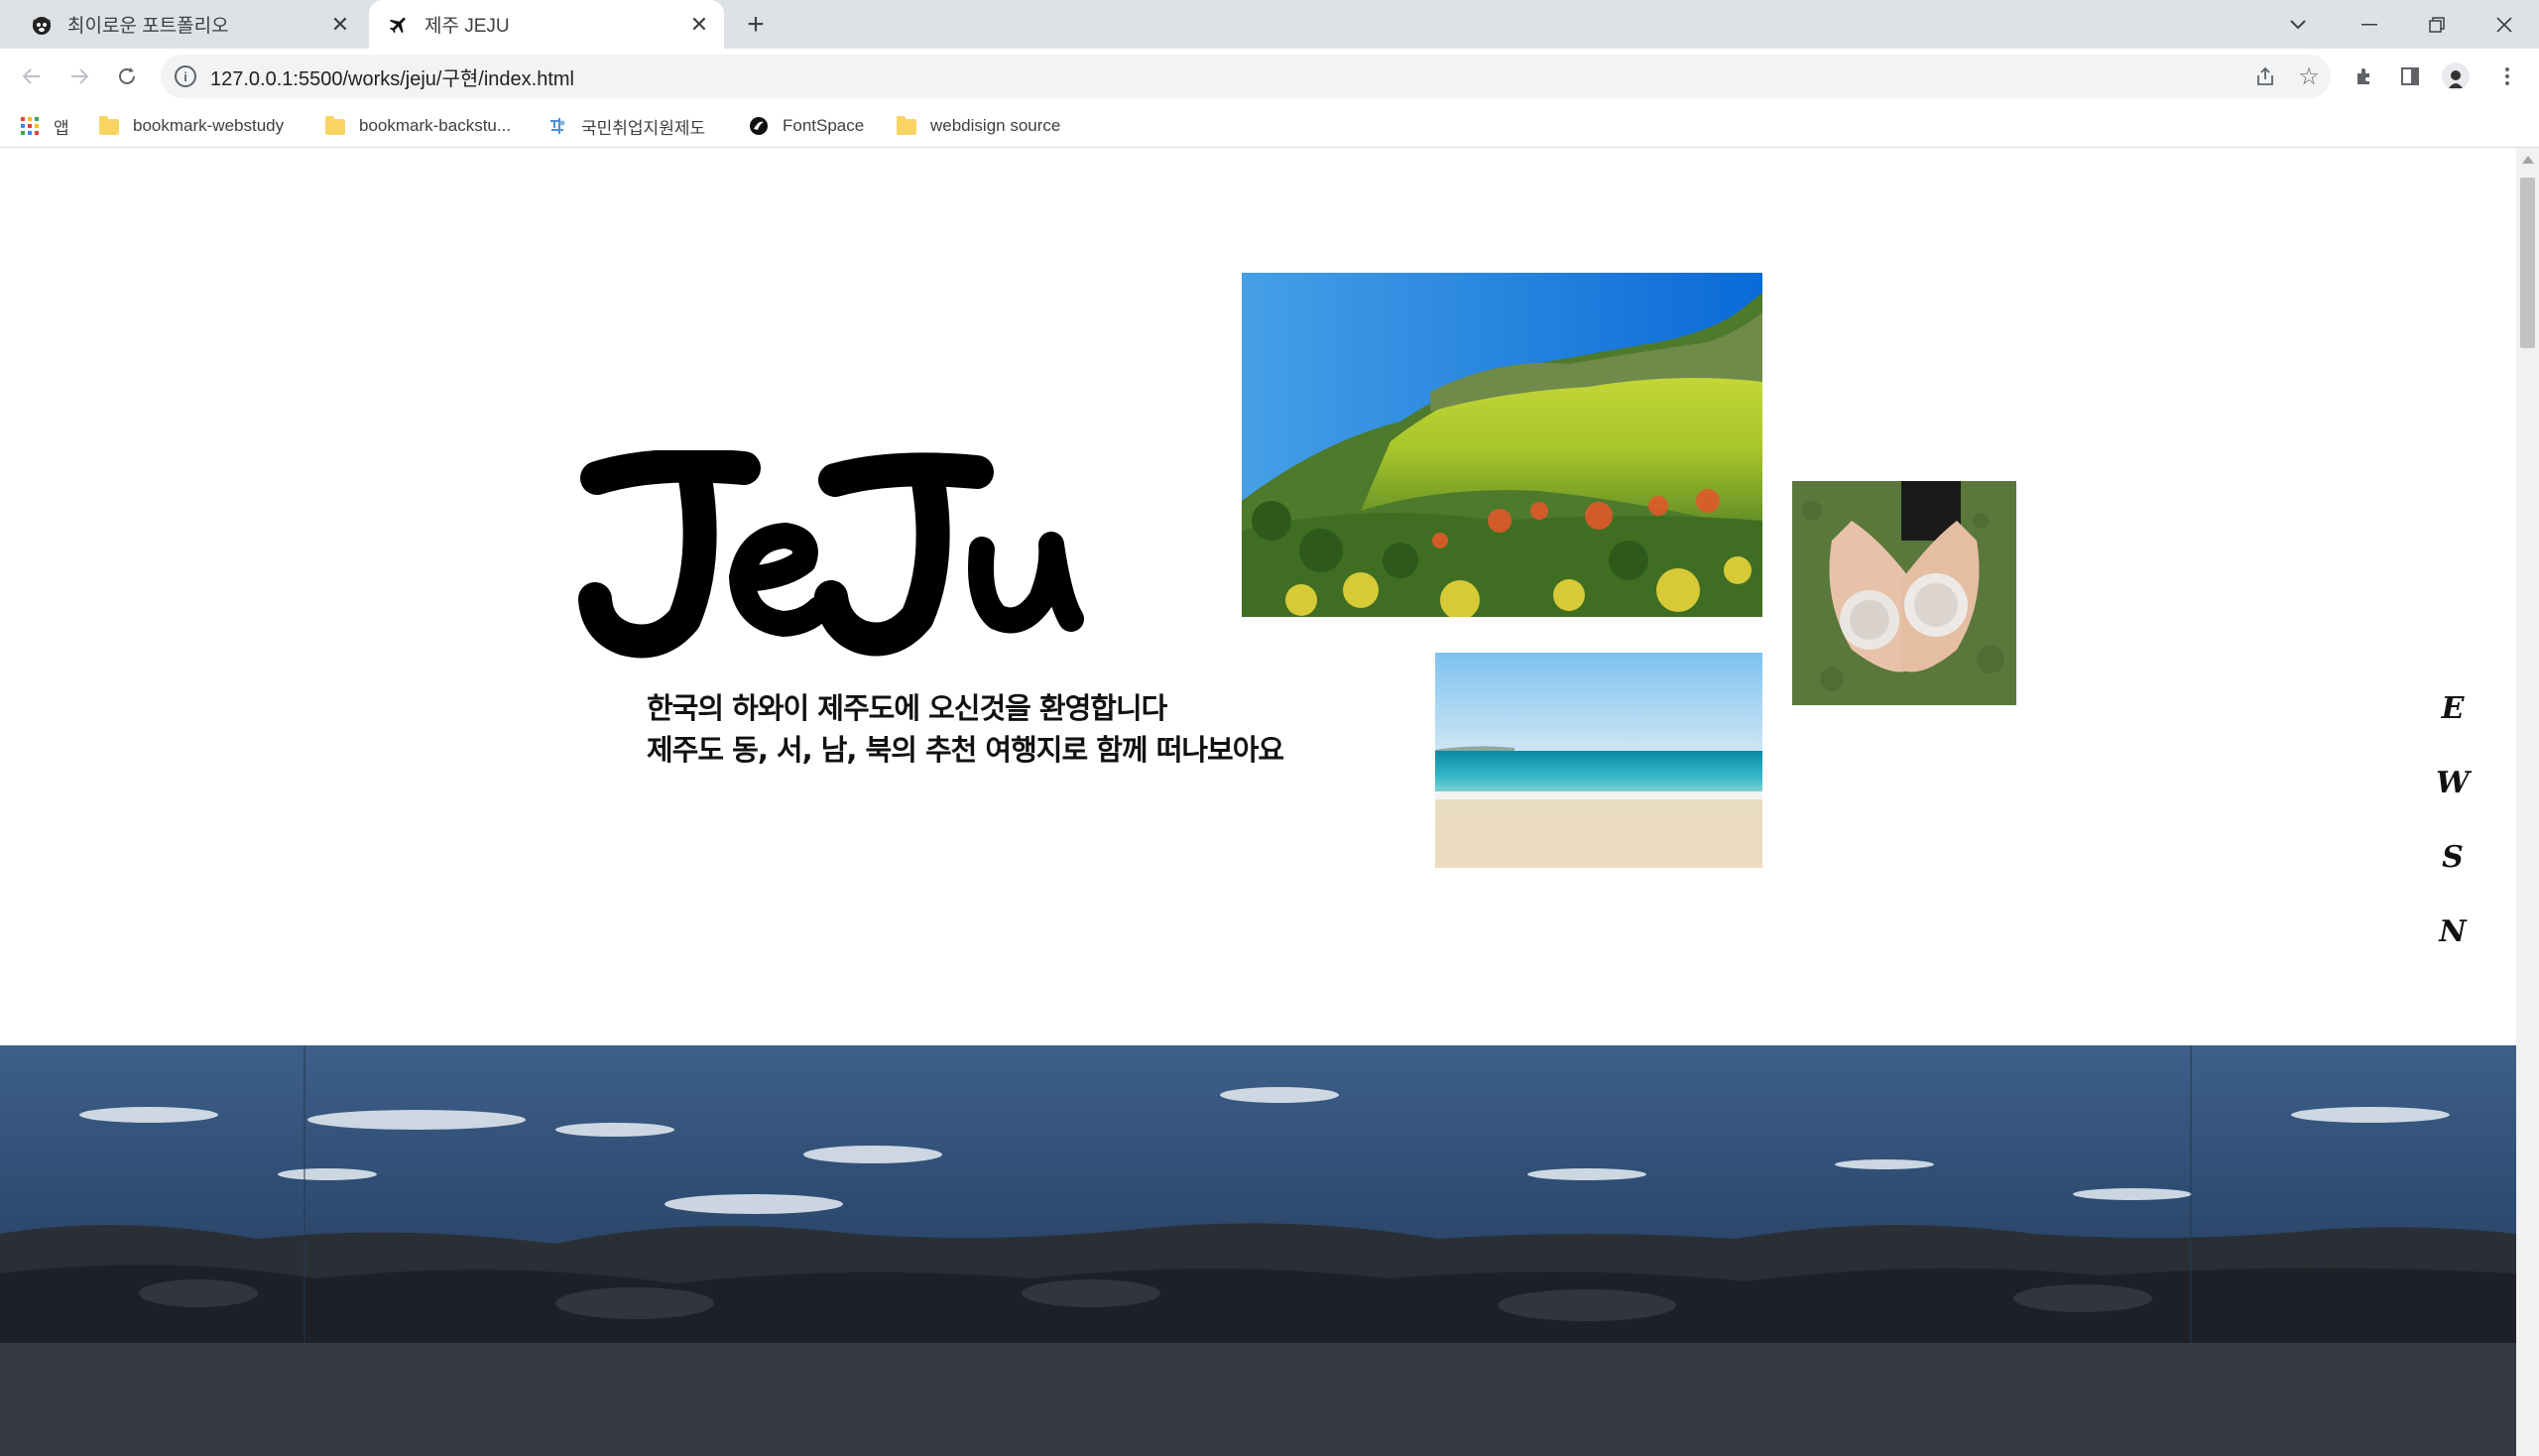 The width and height of the screenshot is (2539, 1456). Describe the element at coordinates (2507, 76) in the screenshot. I see `more-menu-icon` at that location.